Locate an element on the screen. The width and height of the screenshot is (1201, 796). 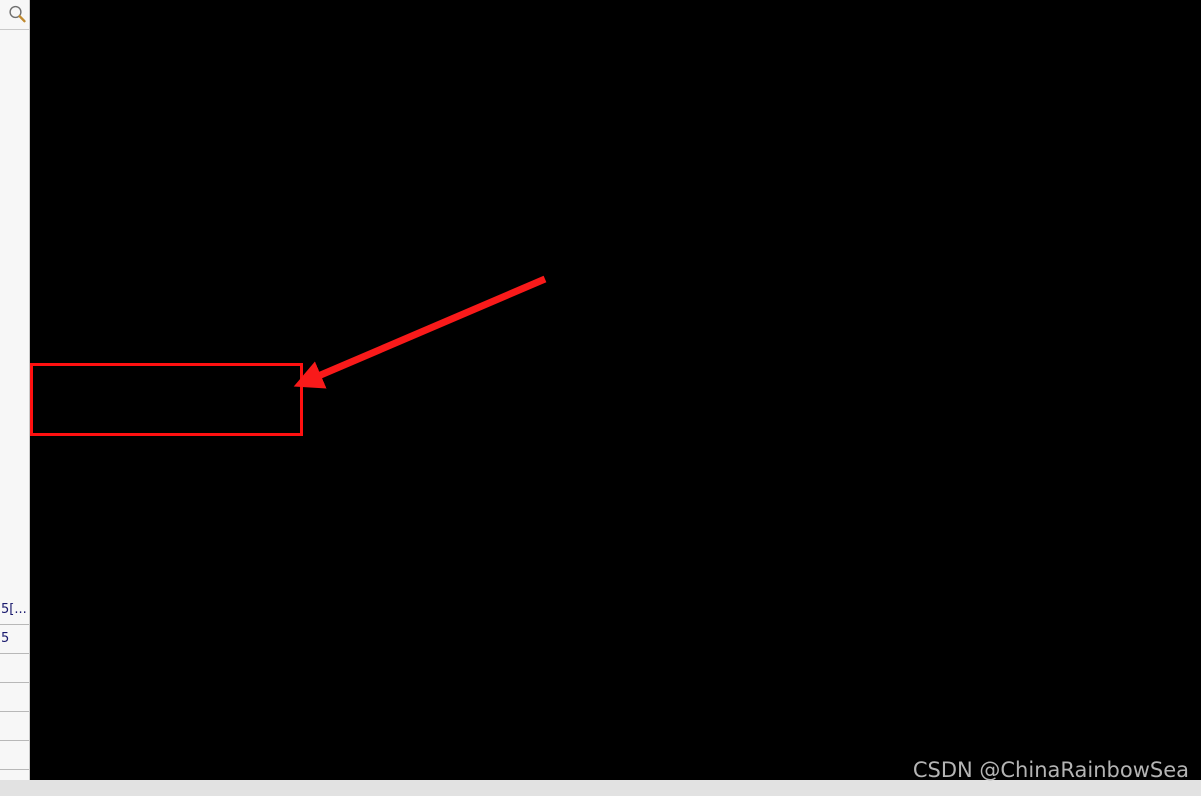
watermark: CSDN @ChinaRainbowSea is located at coordinates (1050, 770).